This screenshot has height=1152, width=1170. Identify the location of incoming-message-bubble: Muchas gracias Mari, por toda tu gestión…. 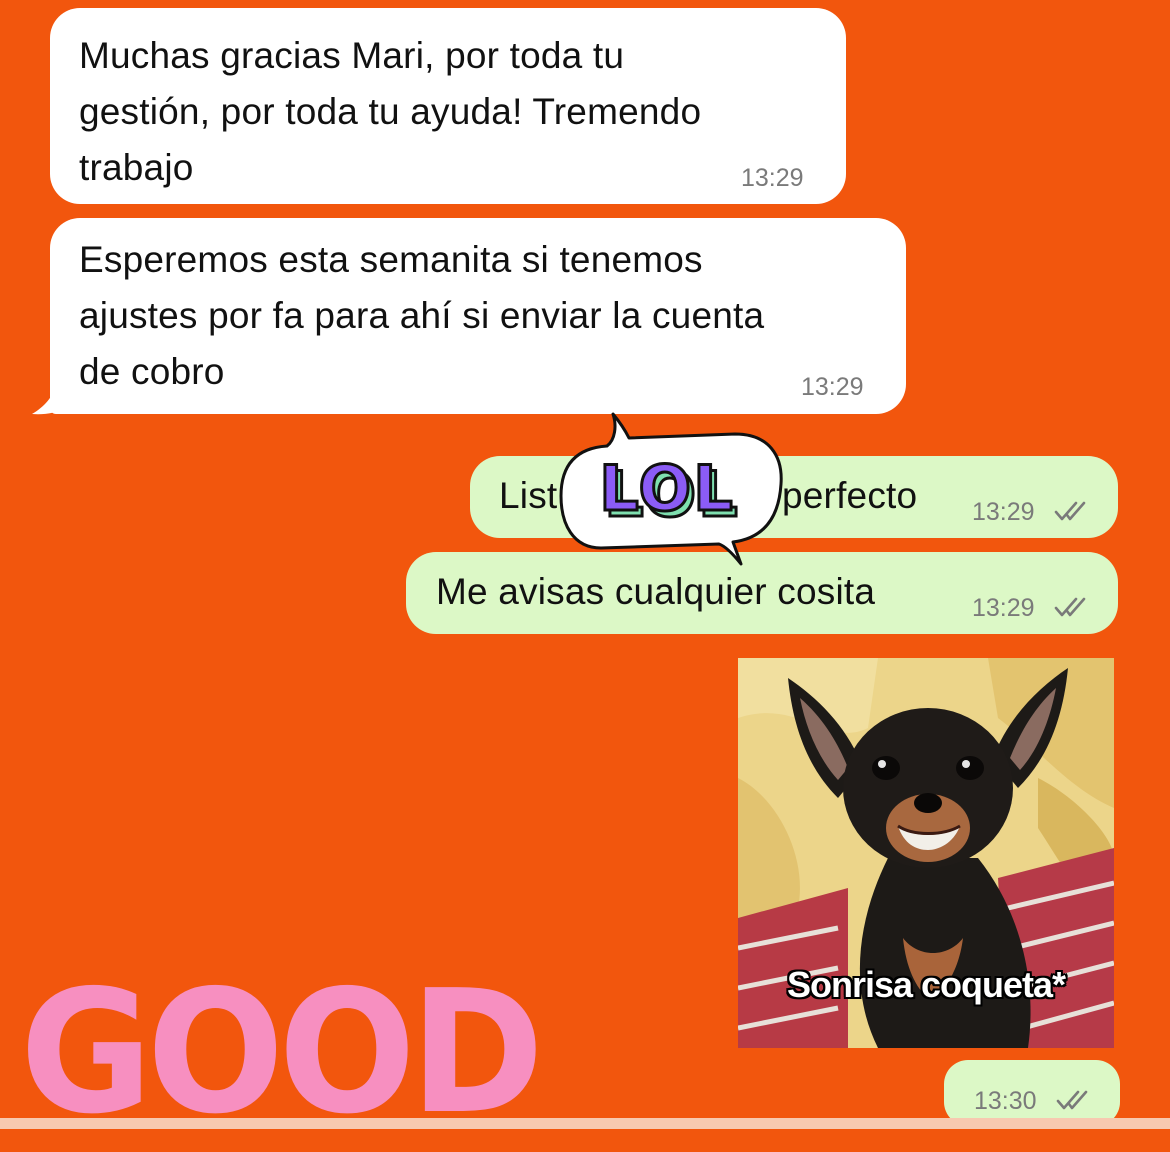
(448, 106).